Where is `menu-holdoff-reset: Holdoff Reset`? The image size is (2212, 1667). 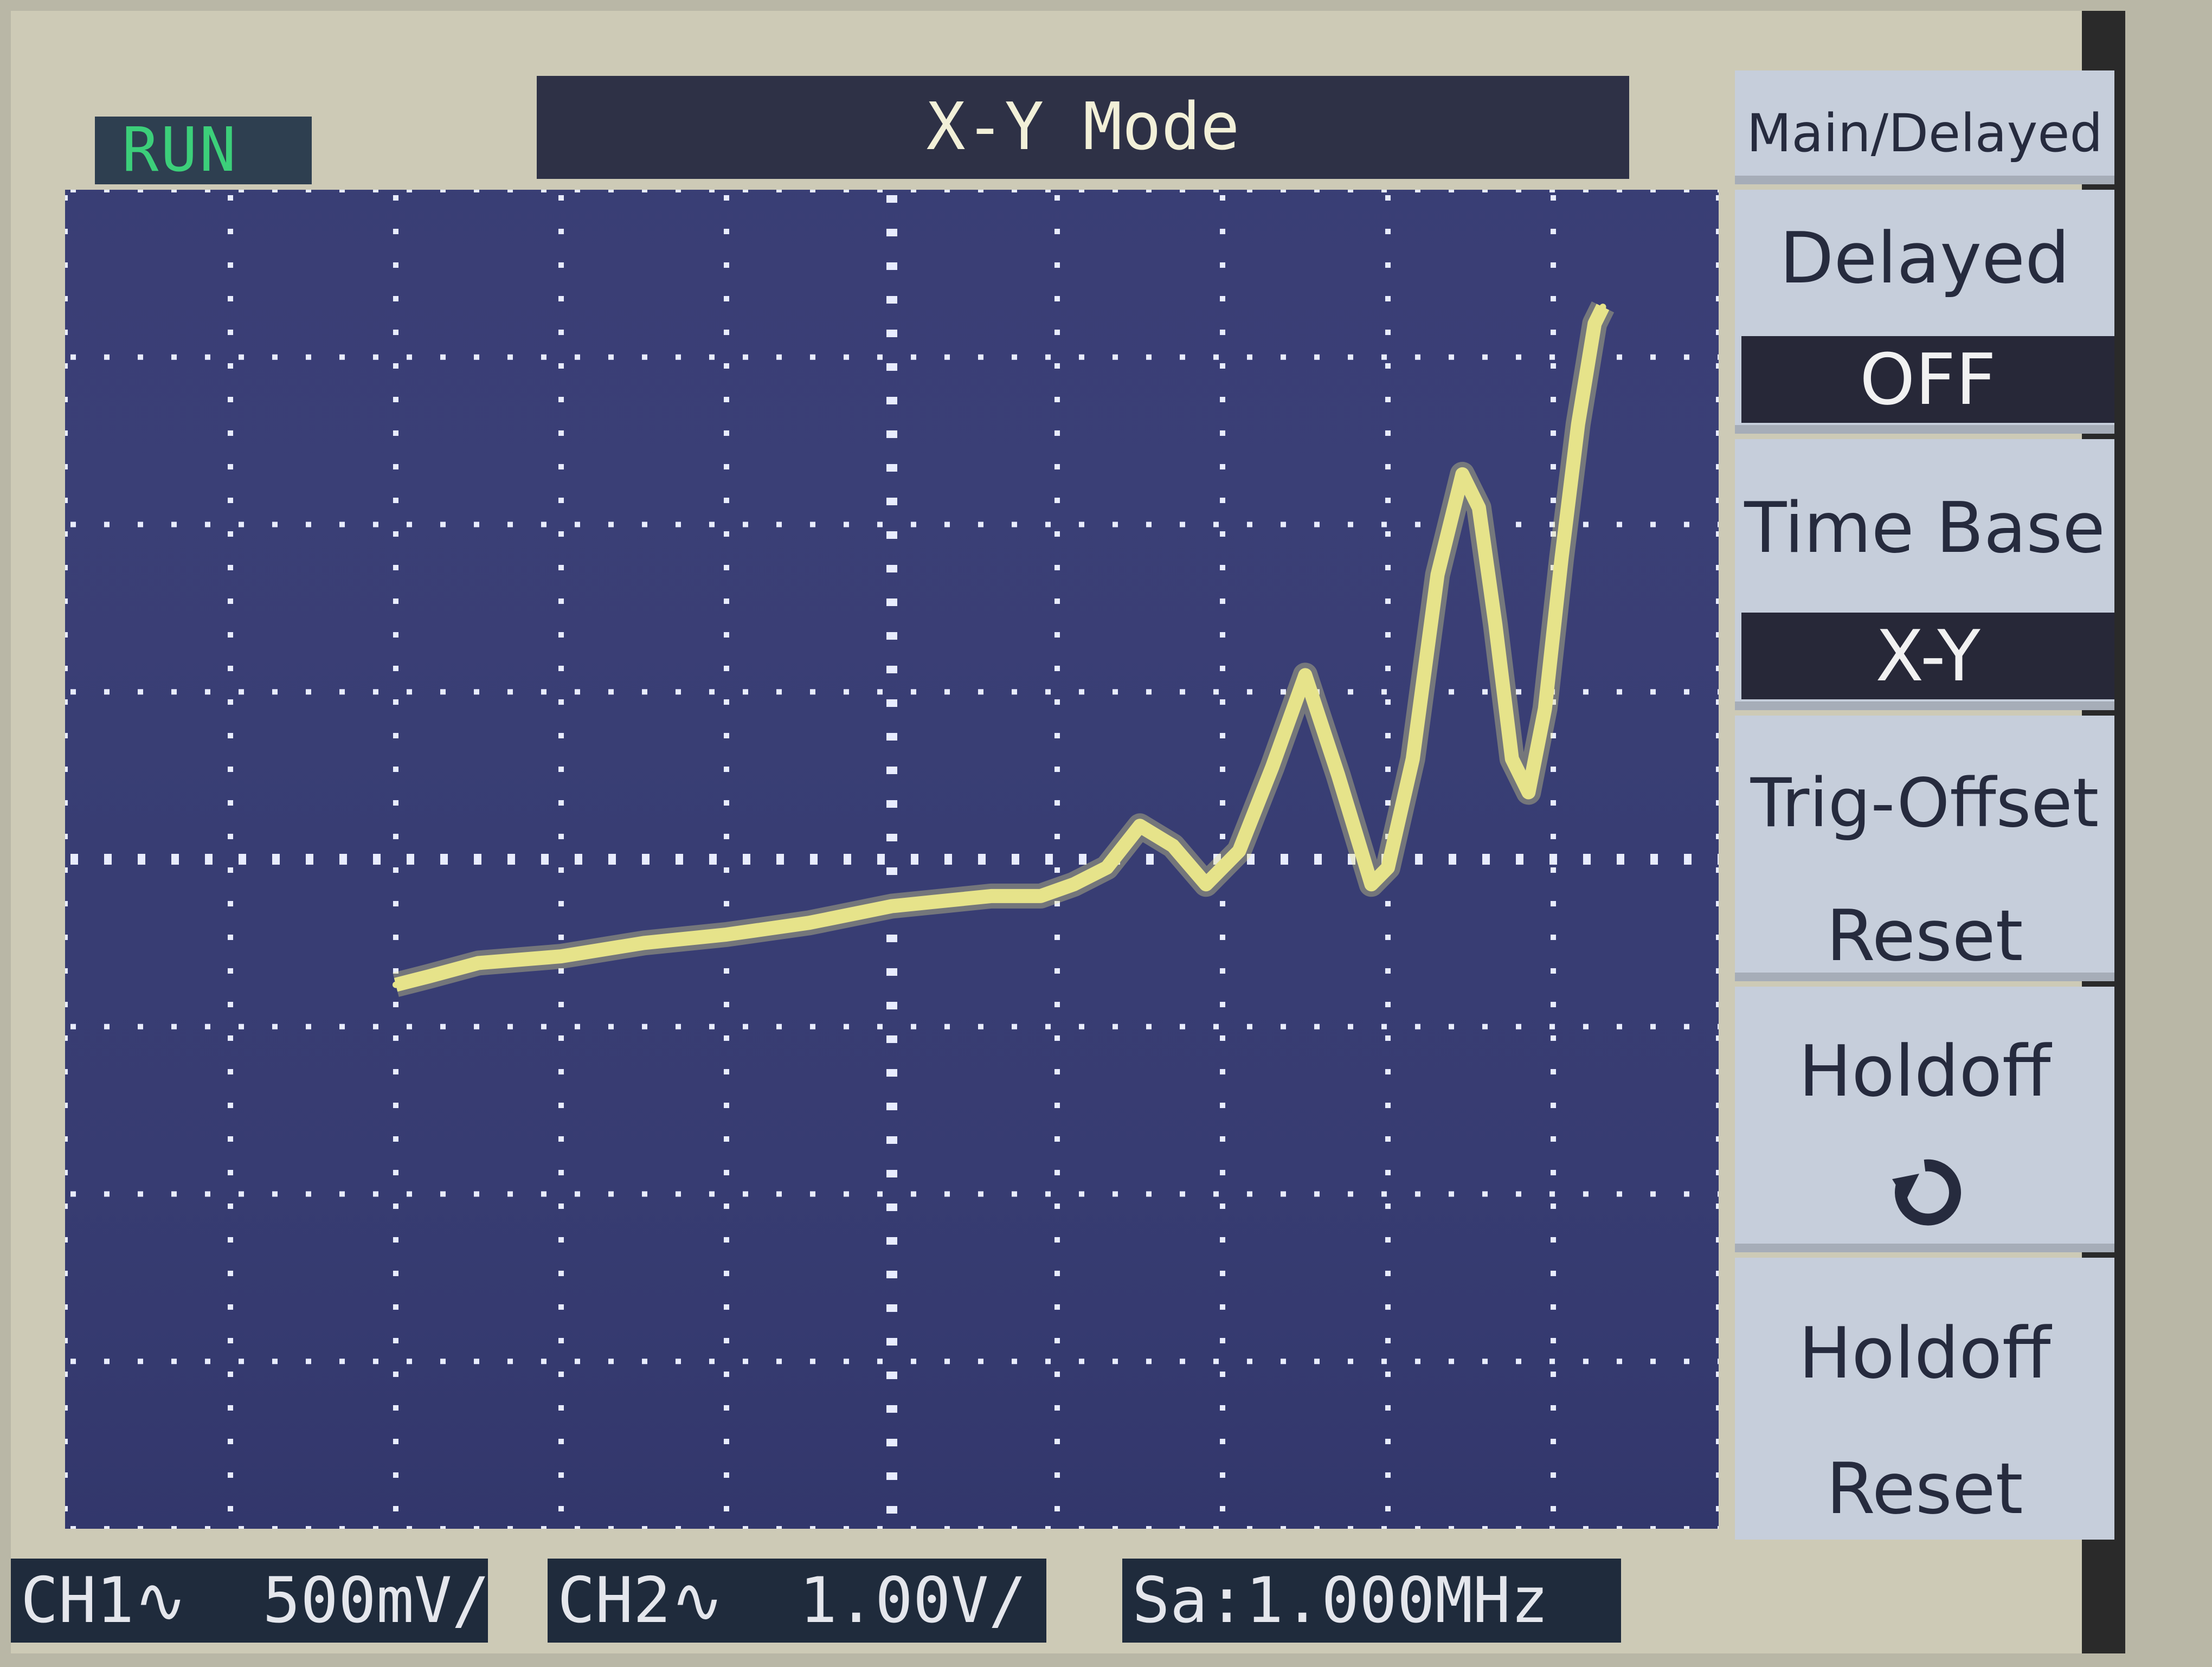
menu-holdoff-reset: Holdoff Reset is located at coordinates (1924, 1399).